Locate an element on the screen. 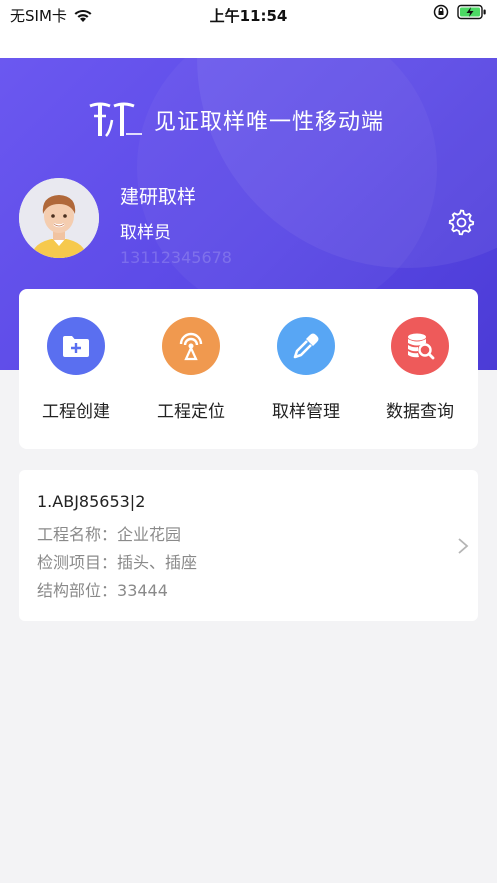 This screenshot has width=497, height=883. action-project-create: 工程创建 is located at coordinates (76, 369).